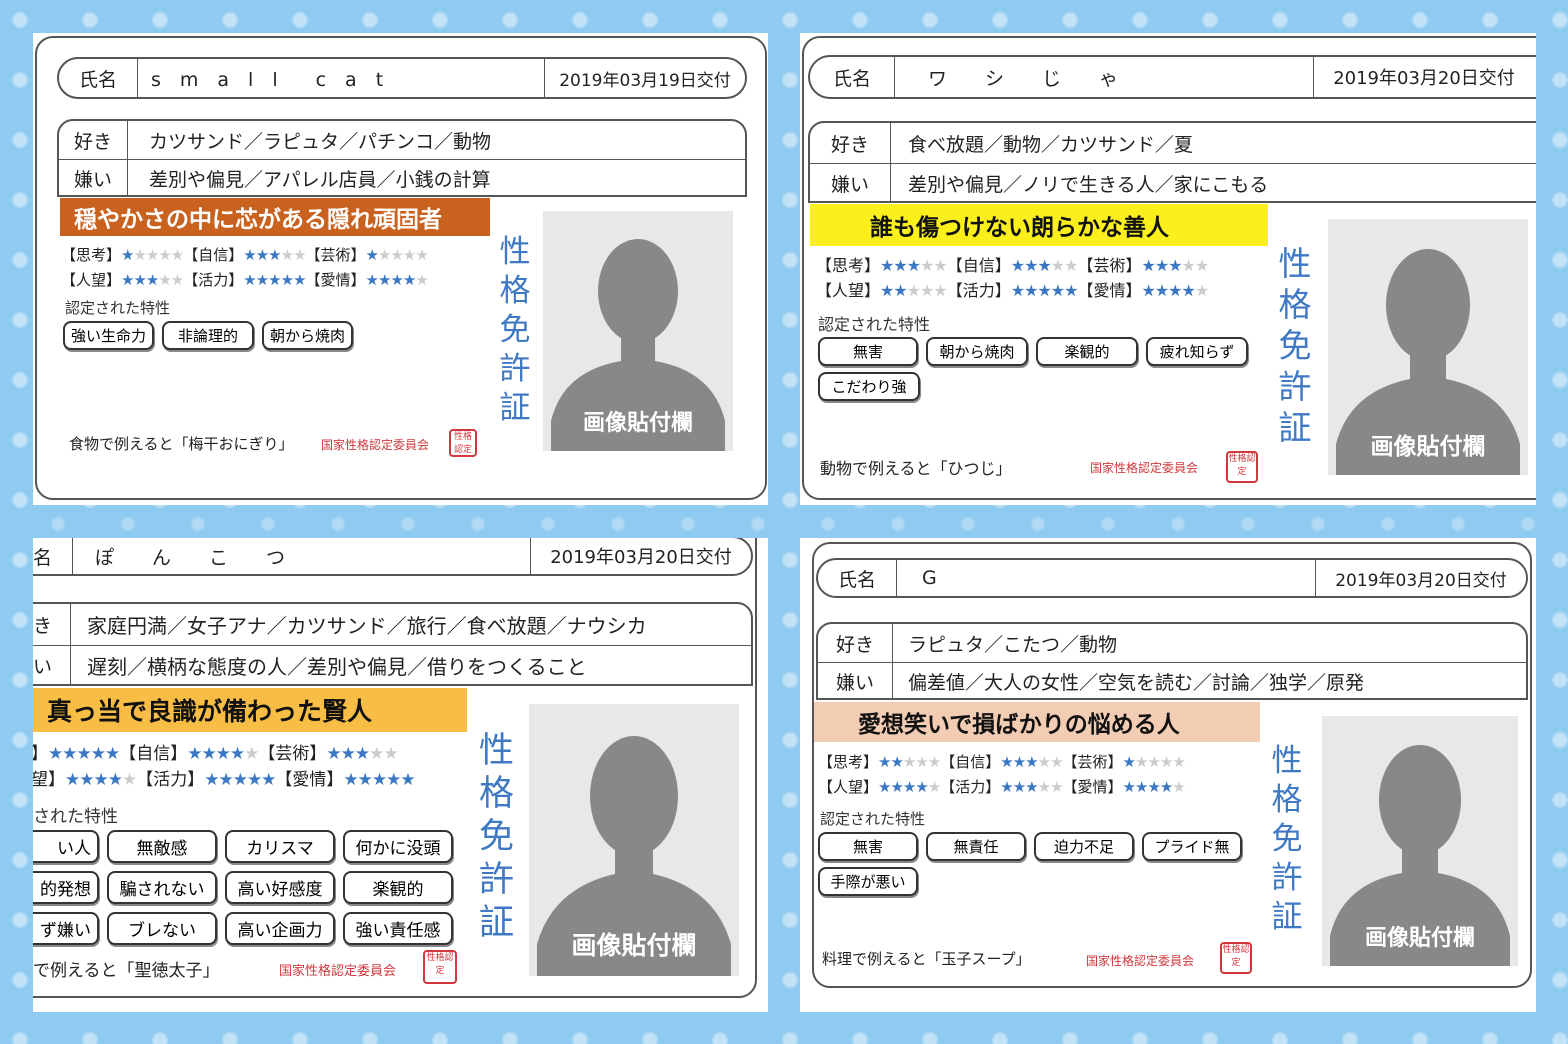 The image size is (1568, 1044). I want to click on dislikes-value: 偏差値／大人の女性／空気を読む／討論／独学／原発, so click(1136, 682).